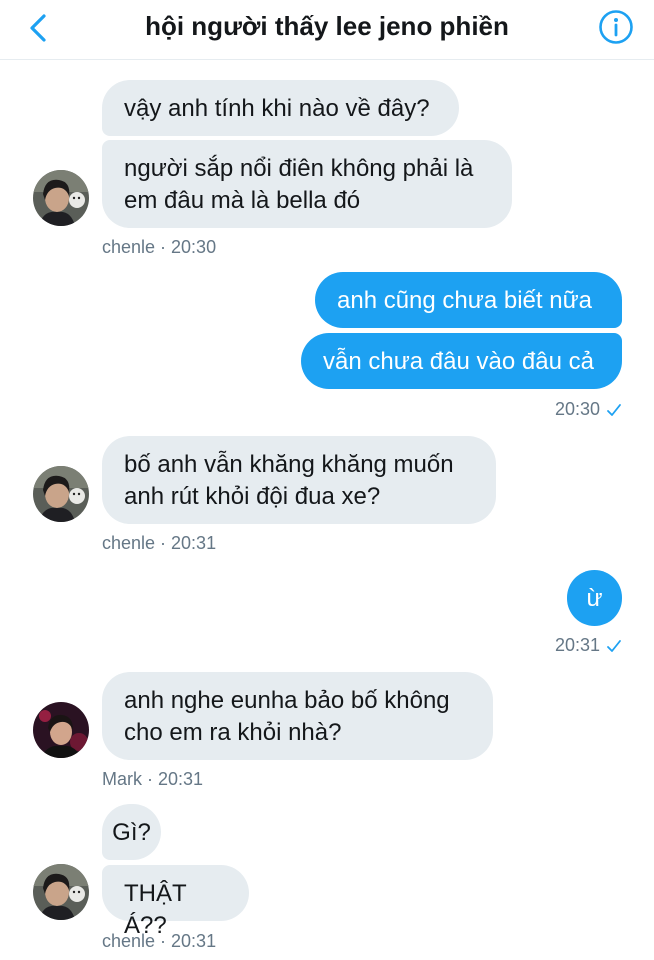 The height and width of the screenshot is (960, 654). I want to click on info-icon, so click(616, 27).